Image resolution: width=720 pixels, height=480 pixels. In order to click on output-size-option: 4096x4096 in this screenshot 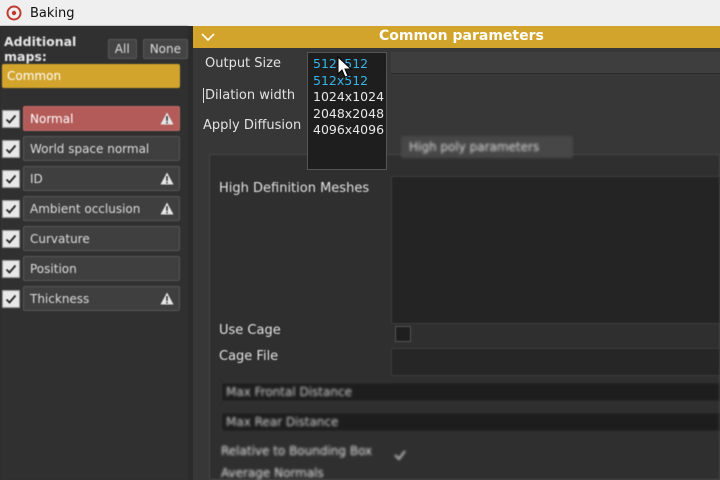, I will do `click(348, 130)`.